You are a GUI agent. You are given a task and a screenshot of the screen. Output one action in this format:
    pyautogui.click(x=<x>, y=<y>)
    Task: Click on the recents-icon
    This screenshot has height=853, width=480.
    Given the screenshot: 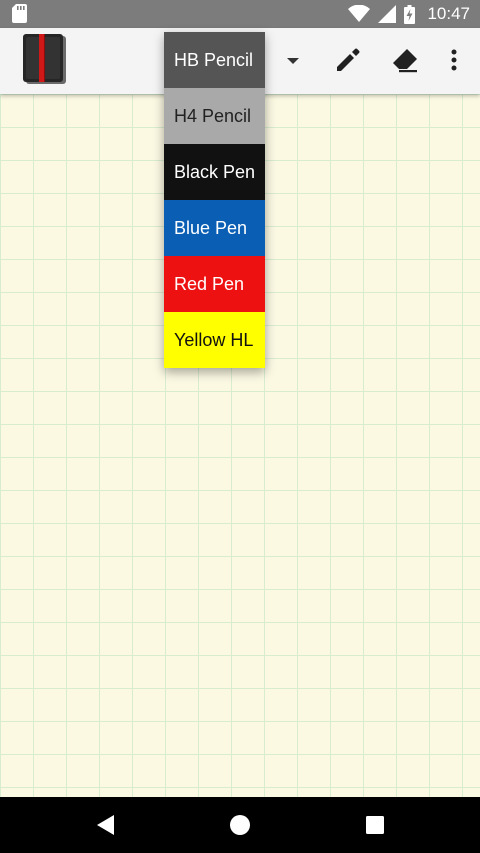 What is the action you would take?
    pyautogui.click(x=375, y=825)
    